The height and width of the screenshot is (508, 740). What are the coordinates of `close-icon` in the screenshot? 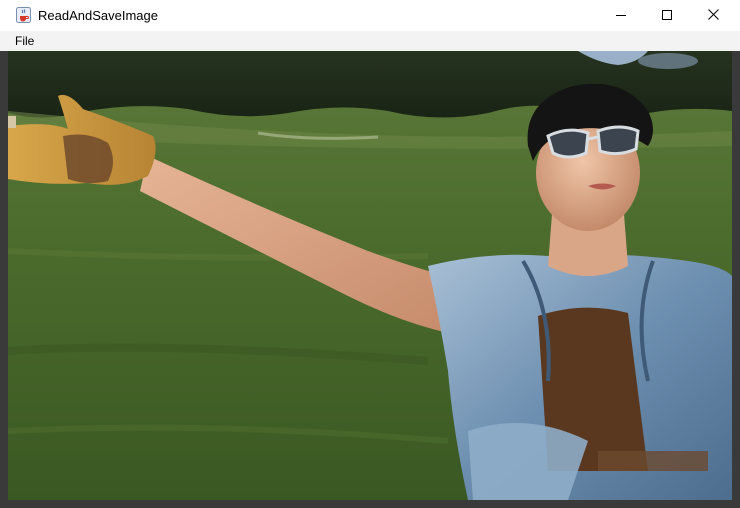 It's located at (713, 16).